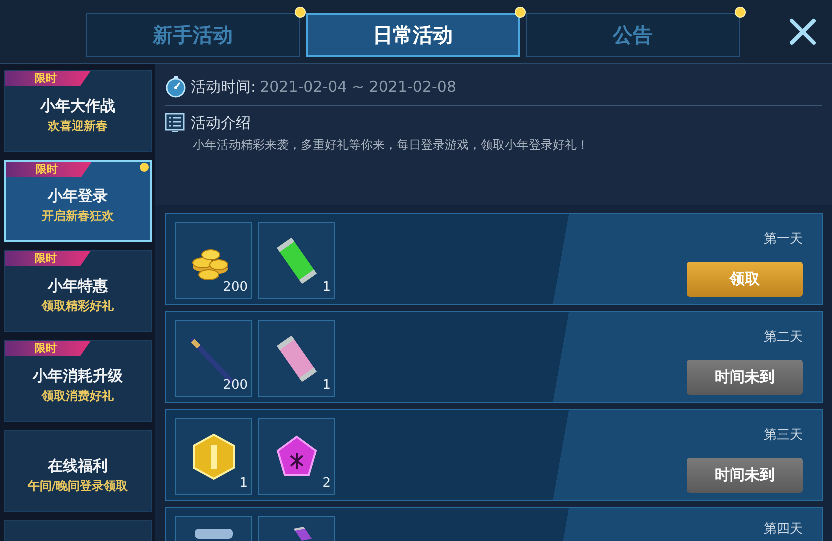 Image resolution: width=832 pixels, height=541 pixels. What do you see at coordinates (326, 483) in the screenshot?
I see `item-count: 2` at bounding box center [326, 483].